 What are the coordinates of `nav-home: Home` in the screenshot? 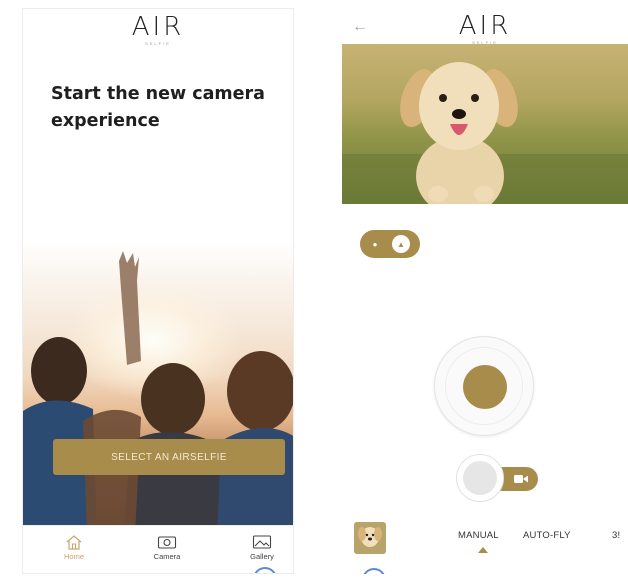 It's located at (74, 547).